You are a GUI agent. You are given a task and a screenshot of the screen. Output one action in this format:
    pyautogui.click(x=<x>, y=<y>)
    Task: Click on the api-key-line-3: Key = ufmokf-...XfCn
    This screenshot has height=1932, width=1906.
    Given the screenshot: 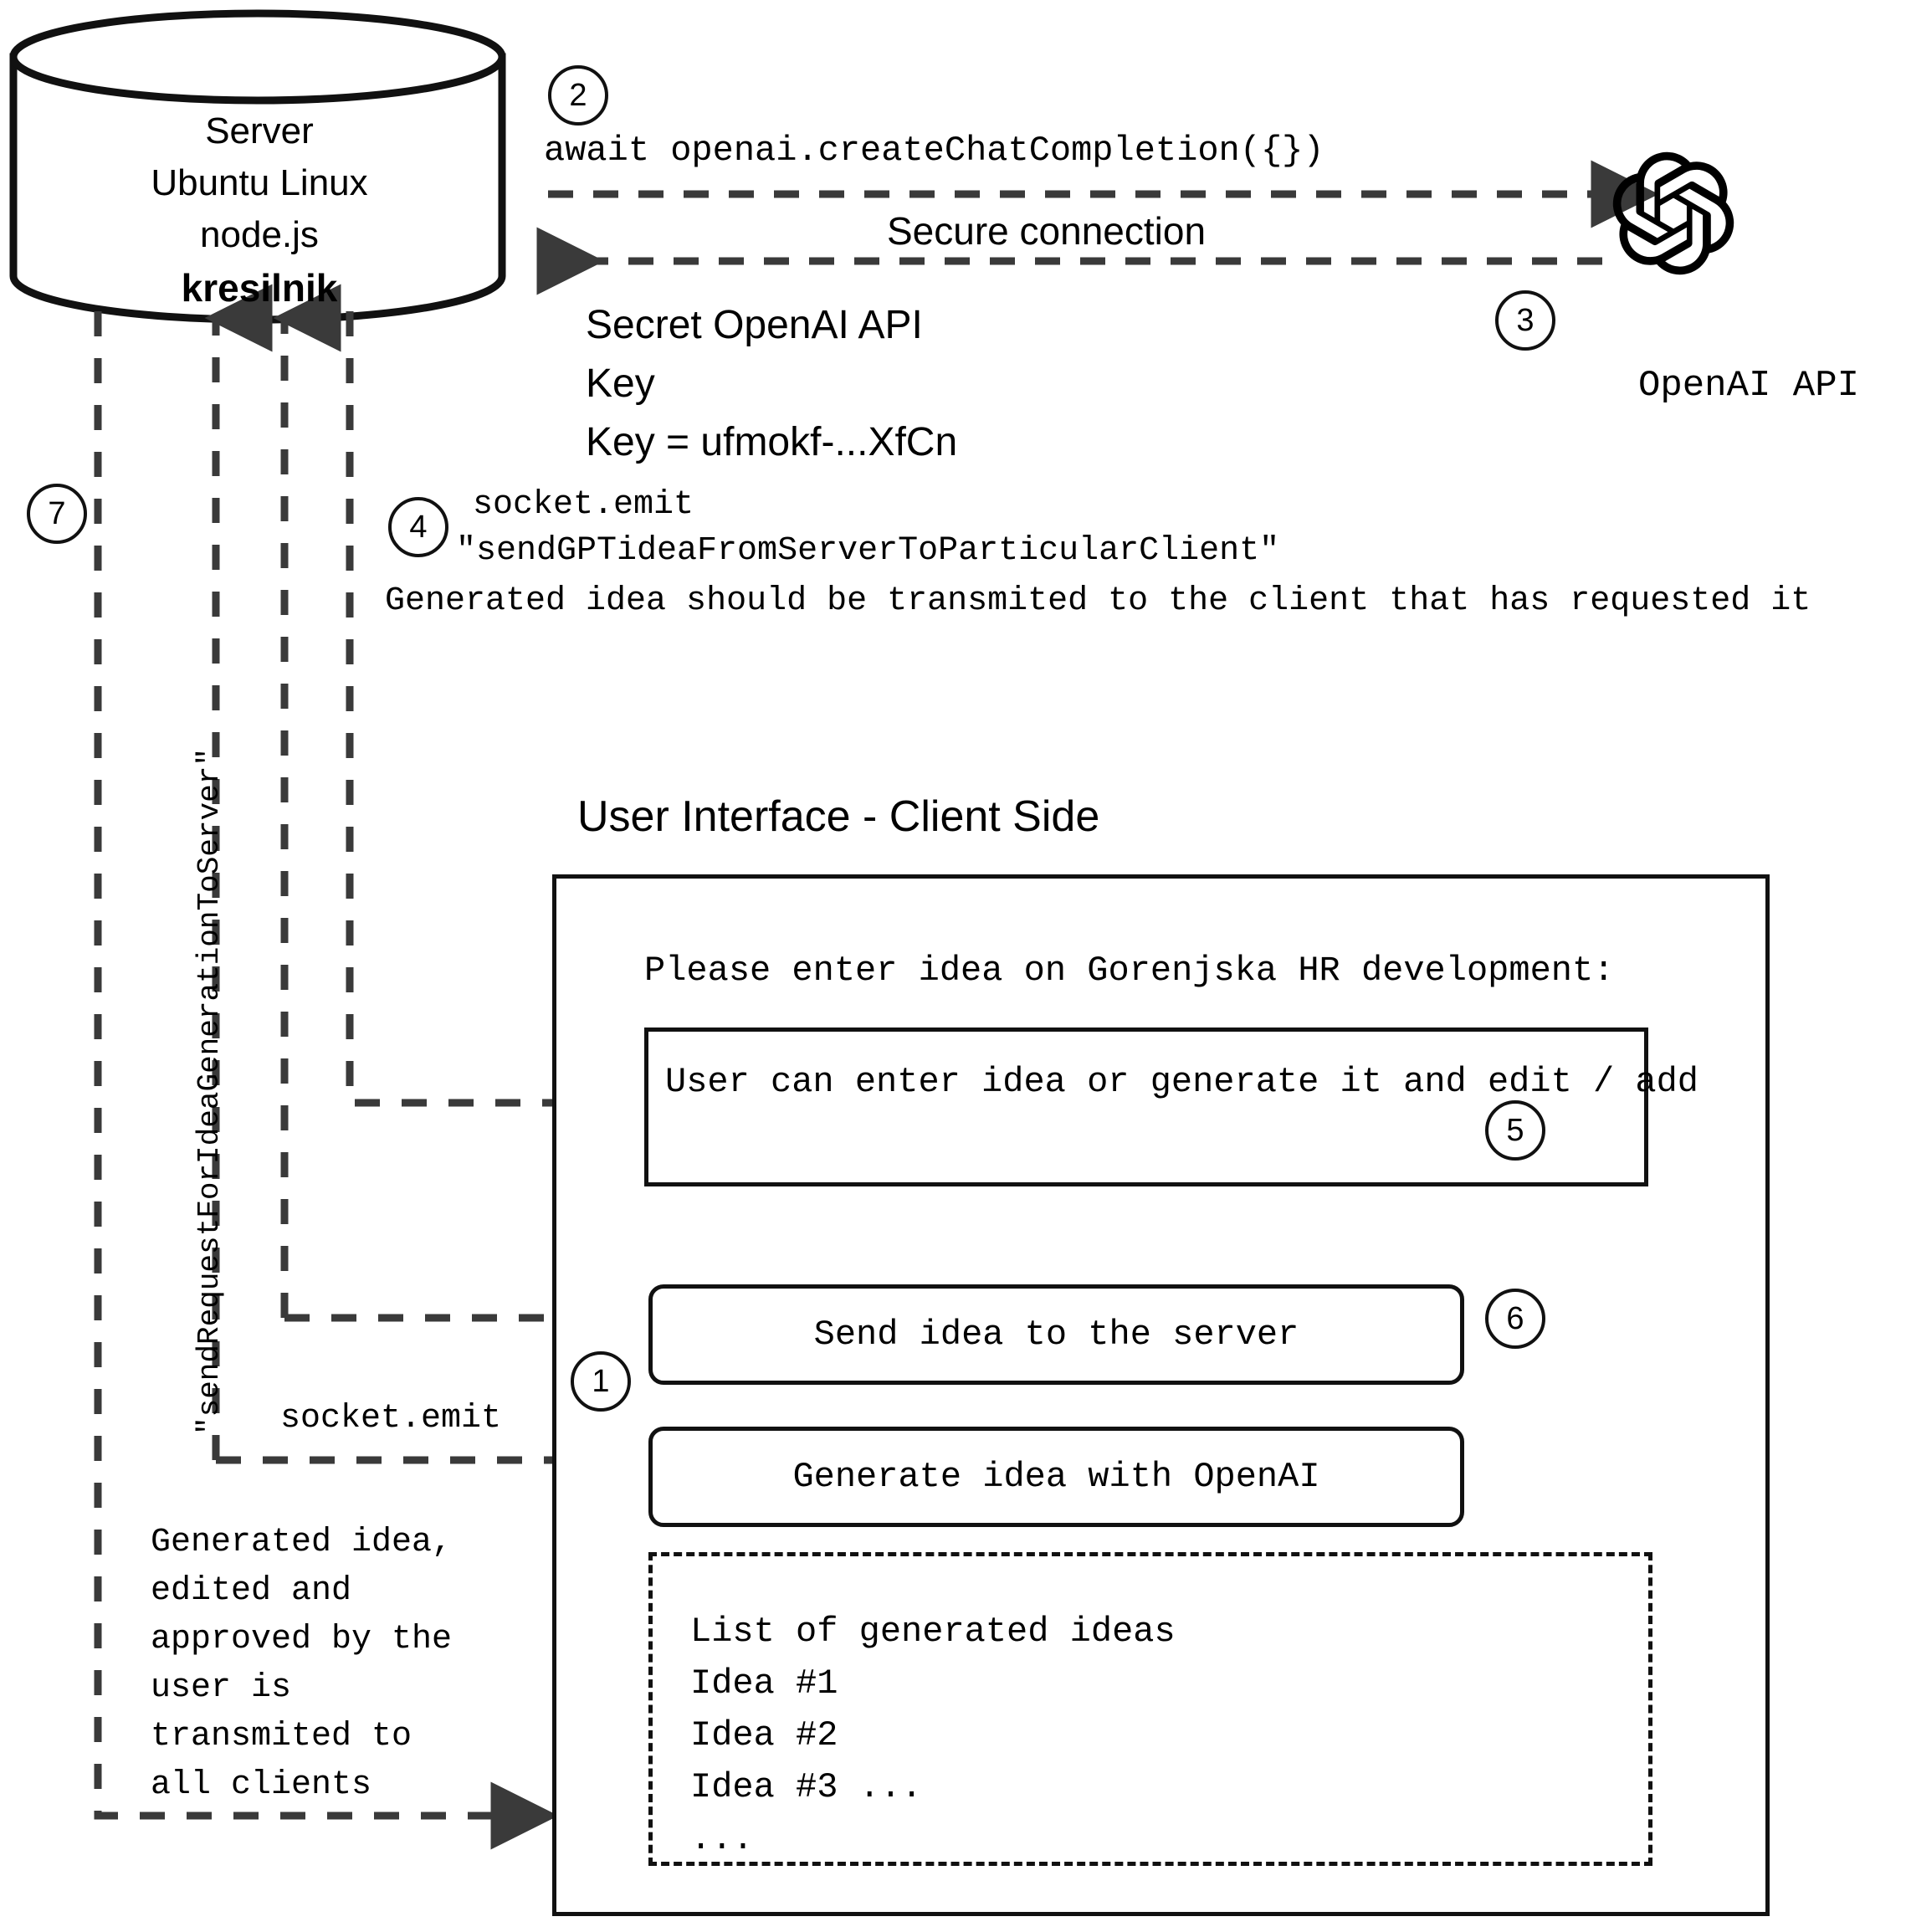 What is the action you would take?
    pyautogui.click(x=772, y=442)
    